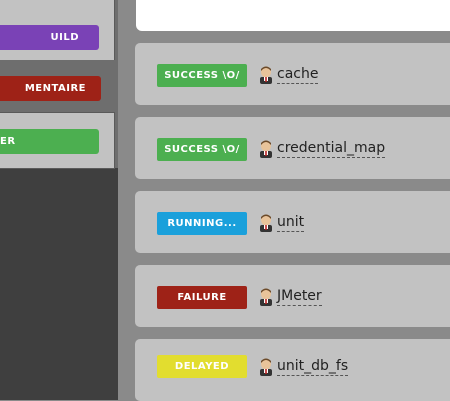  I want to click on job-card: SUCCESS \O/ credential_map, so click(292, 148).